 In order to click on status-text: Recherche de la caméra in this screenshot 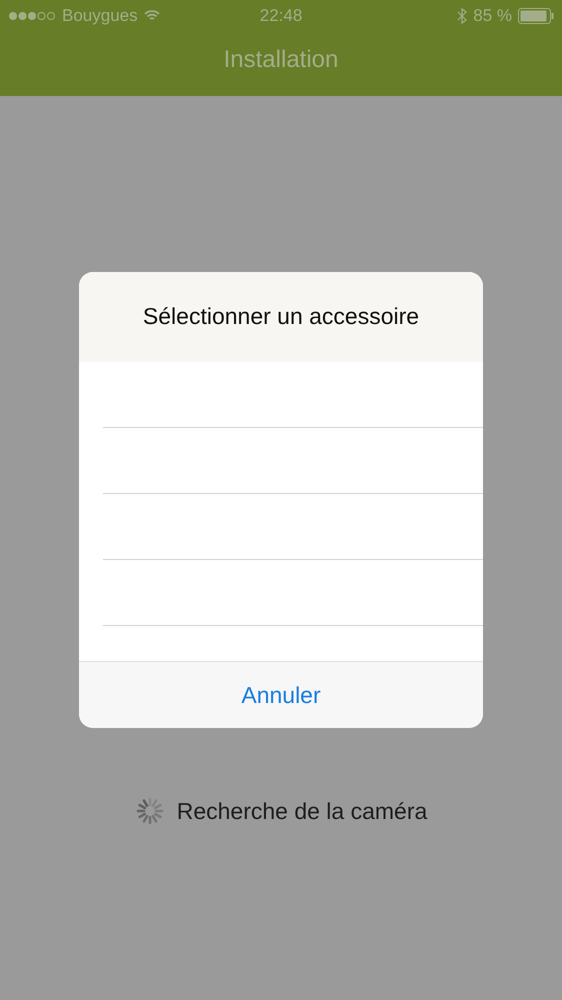, I will do `click(302, 811)`.